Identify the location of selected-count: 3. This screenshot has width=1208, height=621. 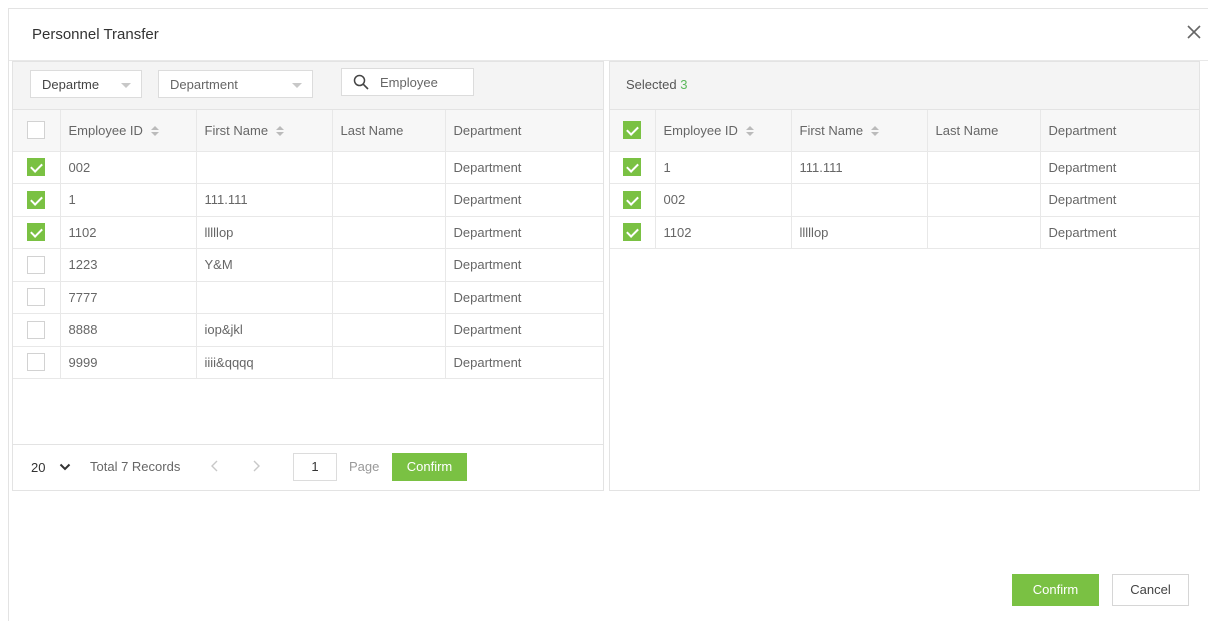
(684, 84).